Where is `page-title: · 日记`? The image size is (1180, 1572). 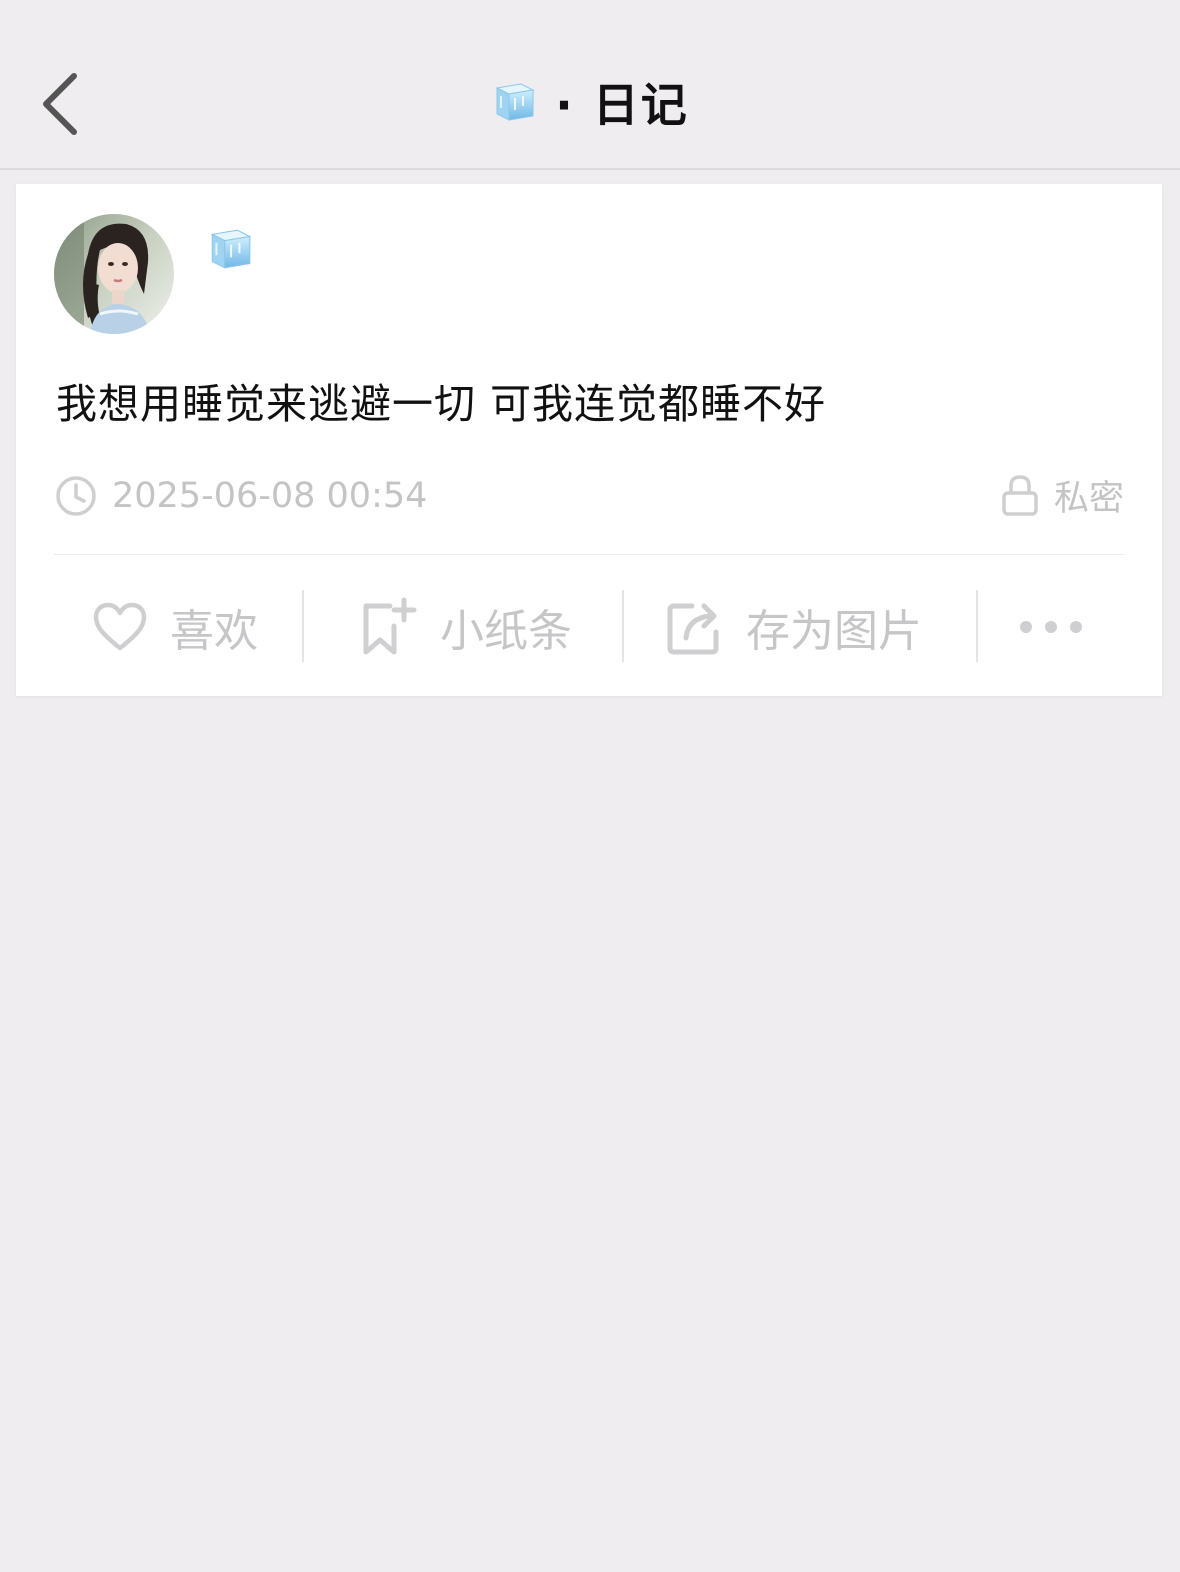 page-title: · 日记 is located at coordinates (590, 102).